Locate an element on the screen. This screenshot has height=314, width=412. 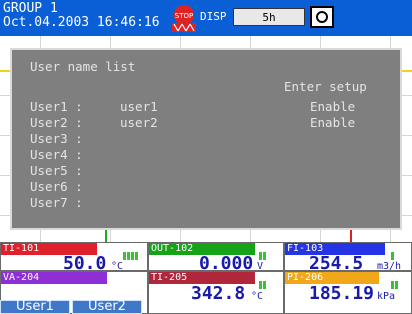
user-name: user1 is located at coordinates (139, 107).